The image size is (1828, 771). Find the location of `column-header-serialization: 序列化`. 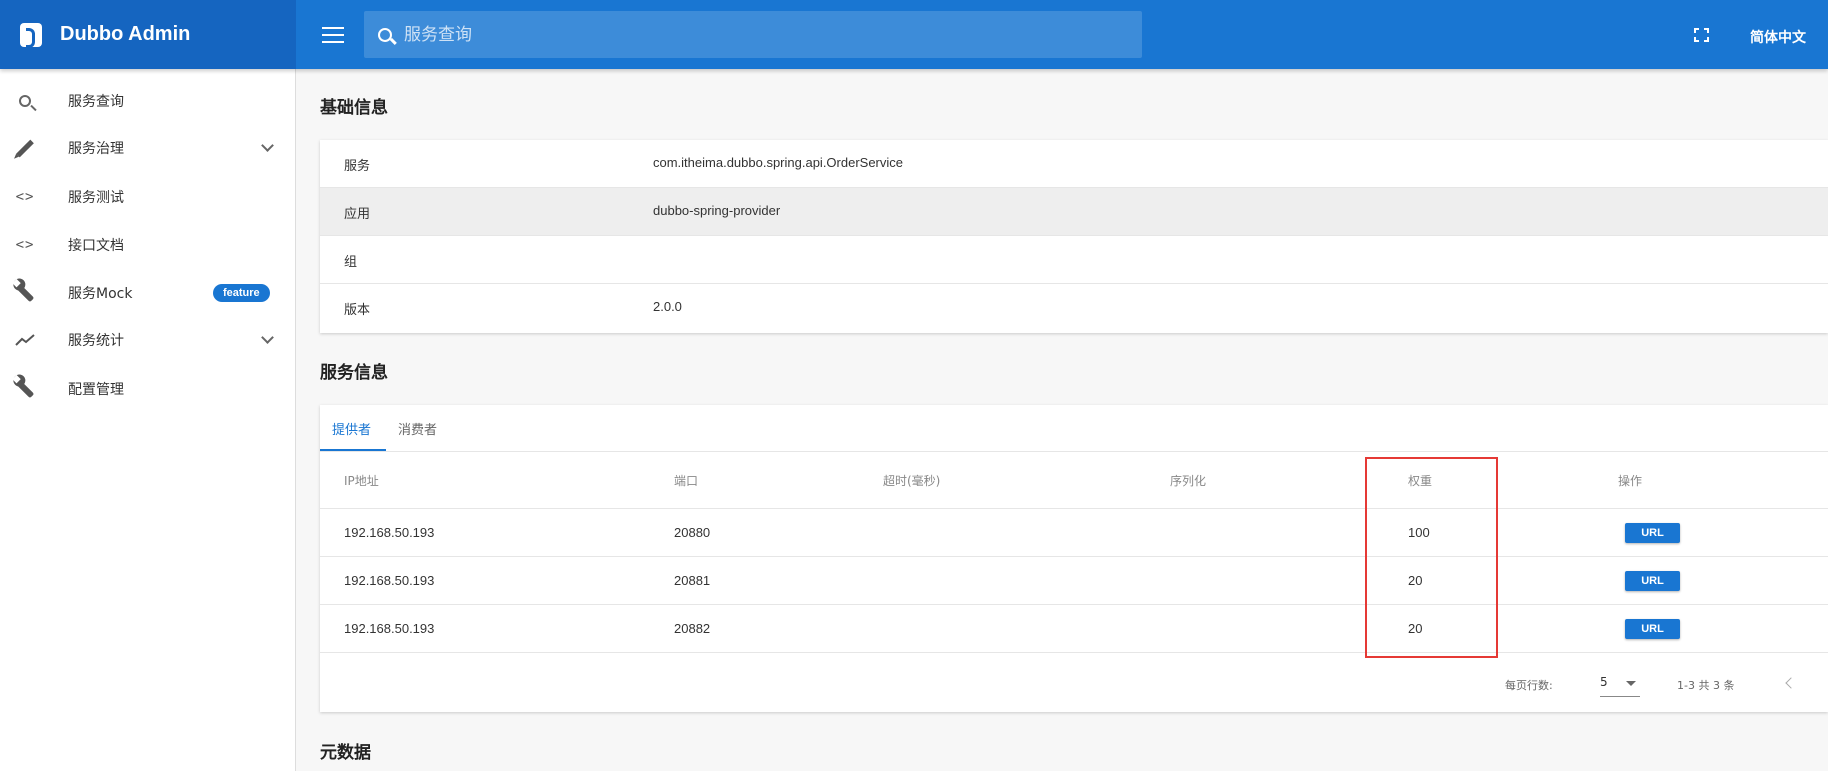

column-header-serialization: 序列化 is located at coordinates (1188, 480).